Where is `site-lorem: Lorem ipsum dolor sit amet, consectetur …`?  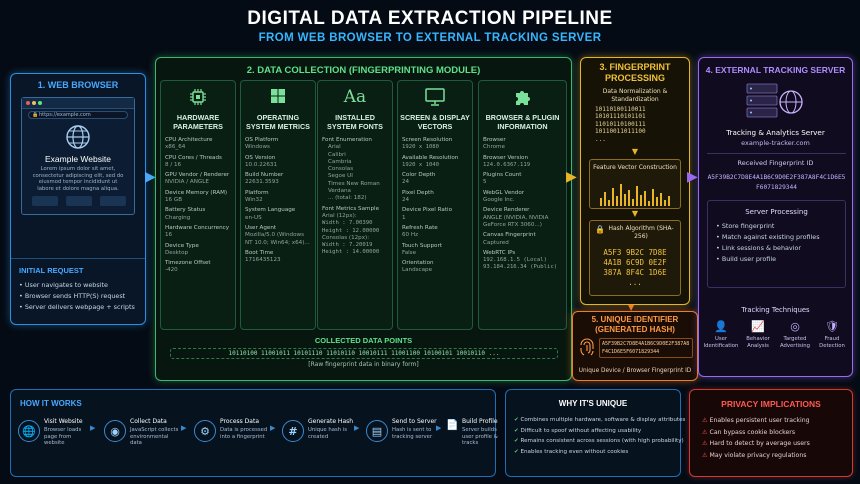 site-lorem: Lorem ipsum dolor sit amet, consectetur … is located at coordinates (78, 179).